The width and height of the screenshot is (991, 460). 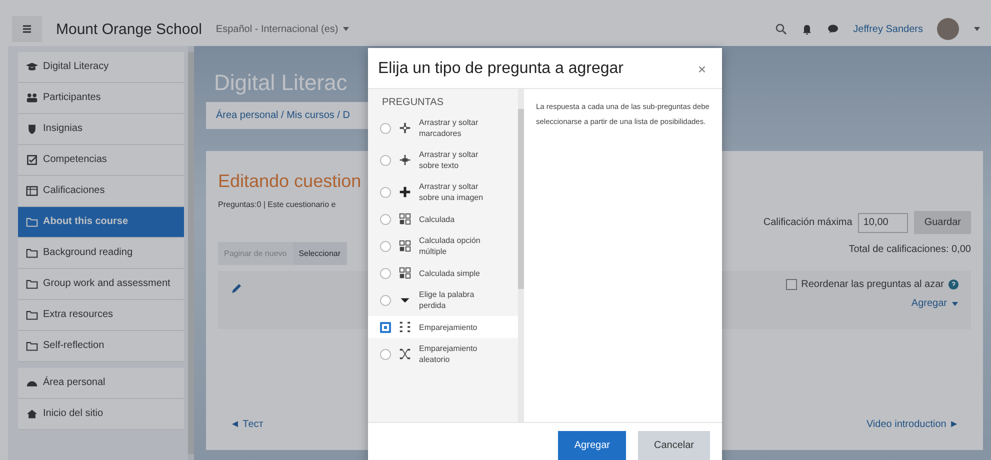 What do you see at coordinates (290, 181) in the screenshot?
I see `page-heading: Editando cuestion` at bounding box center [290, 181].